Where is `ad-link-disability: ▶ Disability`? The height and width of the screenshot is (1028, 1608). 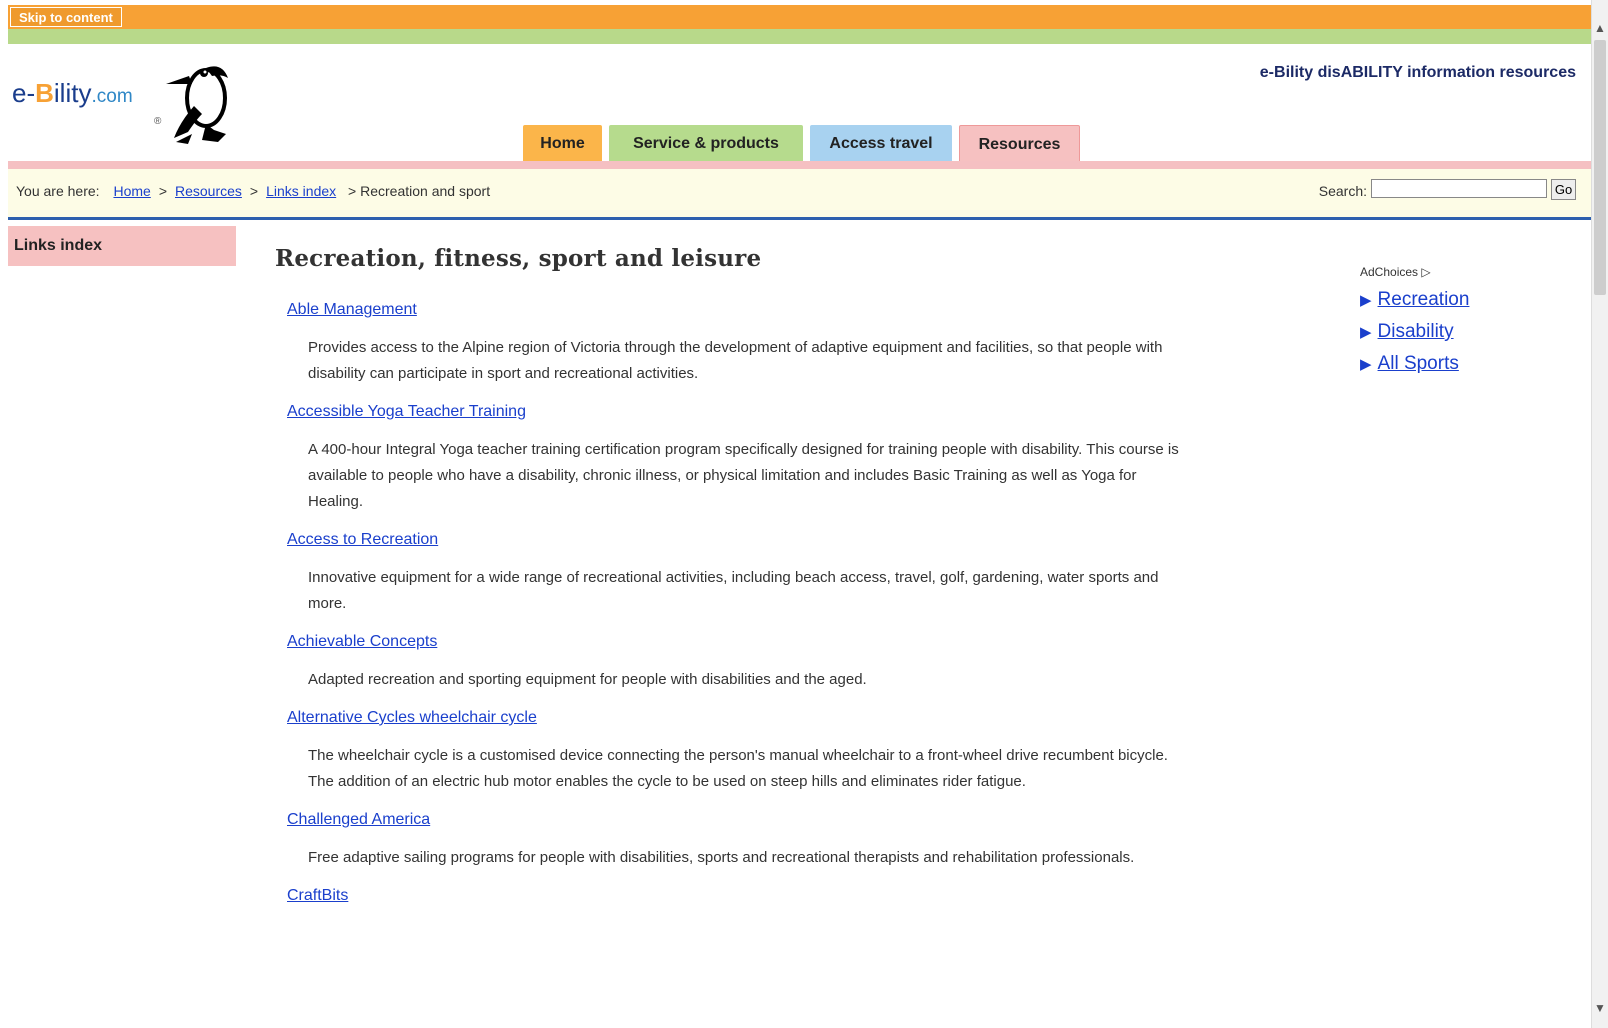 ad-link-disability: ▶ Disability is located at coordinates (1460, 332).